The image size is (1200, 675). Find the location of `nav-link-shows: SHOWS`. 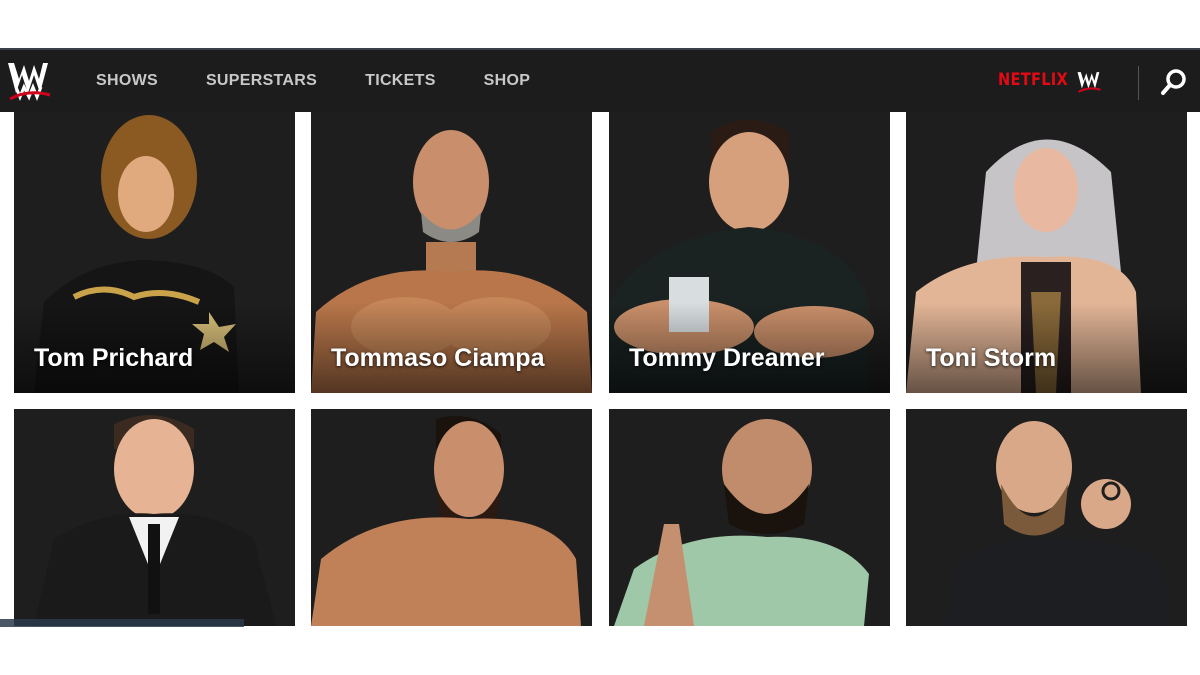

nav-link-shows: SHOWS is located at coordinates (127, 81).